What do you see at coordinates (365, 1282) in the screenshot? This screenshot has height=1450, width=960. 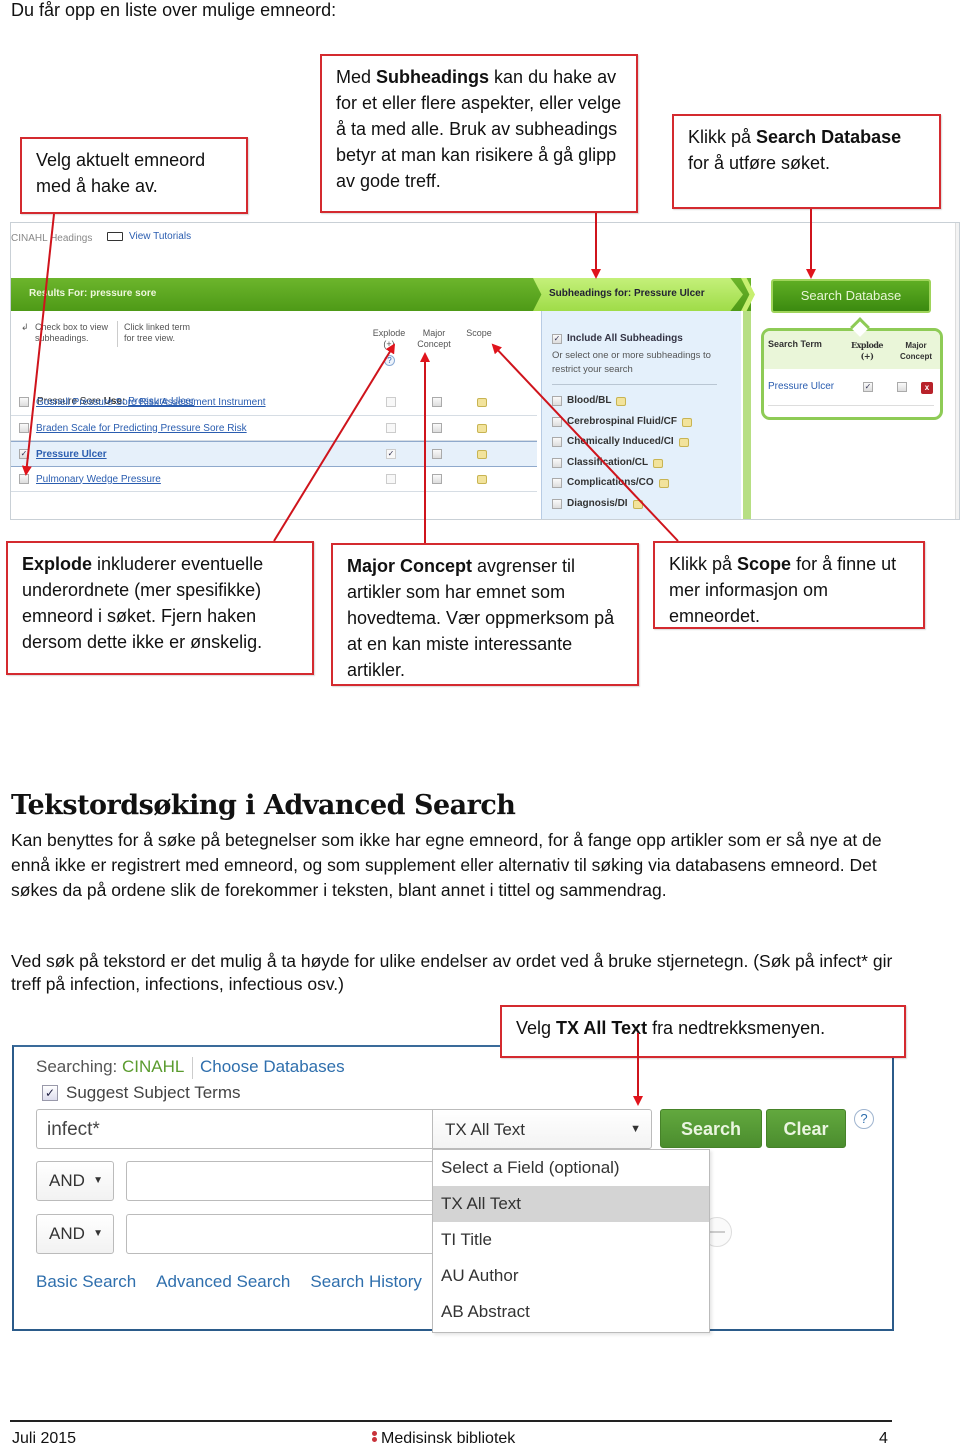 I see `link-search-history: Search History` at bounding box center [365, 1282].